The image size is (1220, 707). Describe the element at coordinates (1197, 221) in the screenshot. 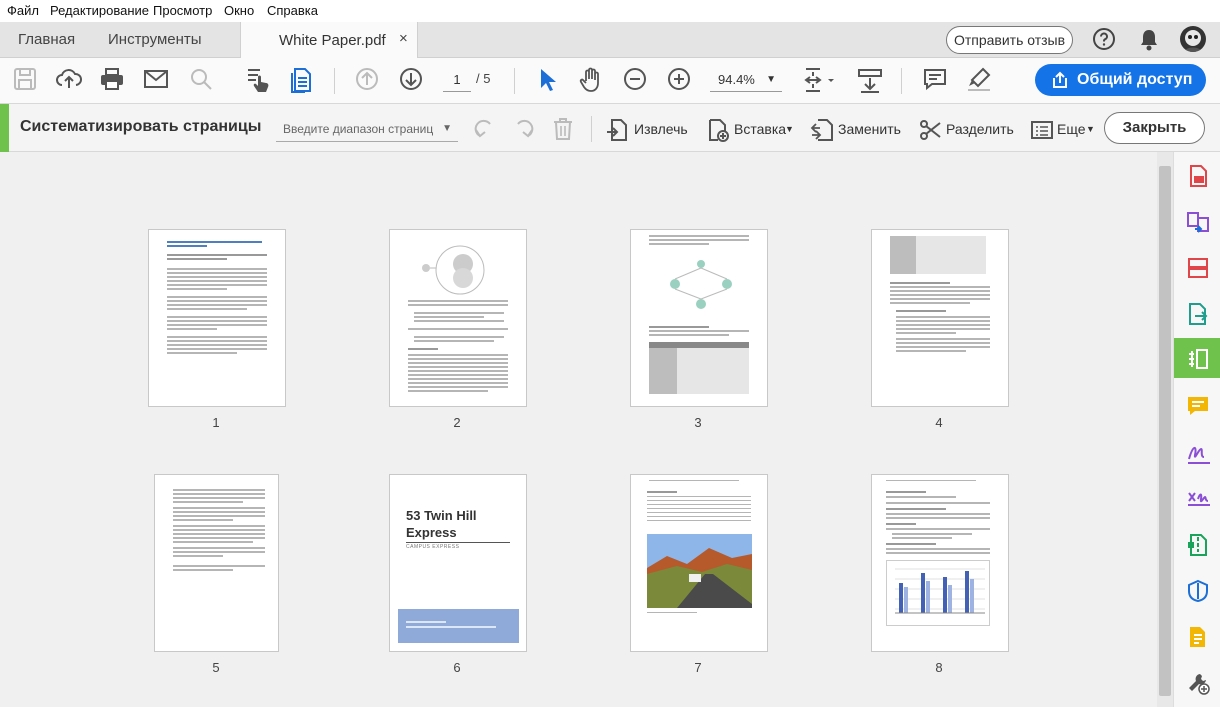

I see `combine-files-icon` at that location.